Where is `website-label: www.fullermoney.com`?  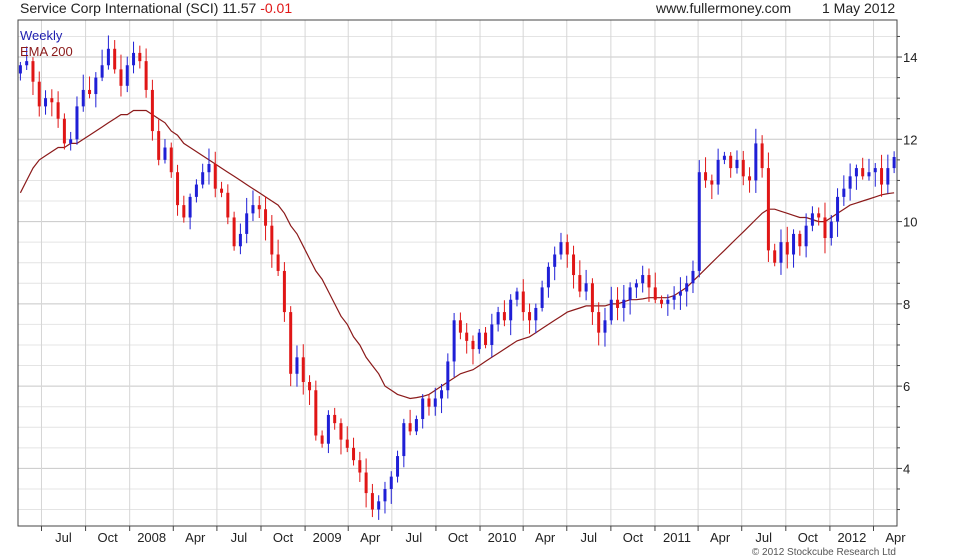 website-label: www.fullermoney.com is located at coordinates (723, 8).